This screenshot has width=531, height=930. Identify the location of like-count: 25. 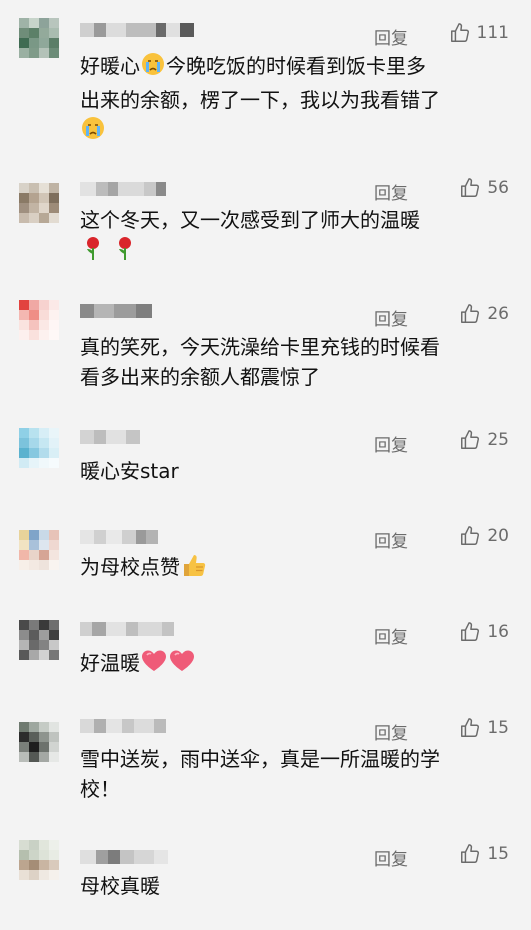
(498, 440).